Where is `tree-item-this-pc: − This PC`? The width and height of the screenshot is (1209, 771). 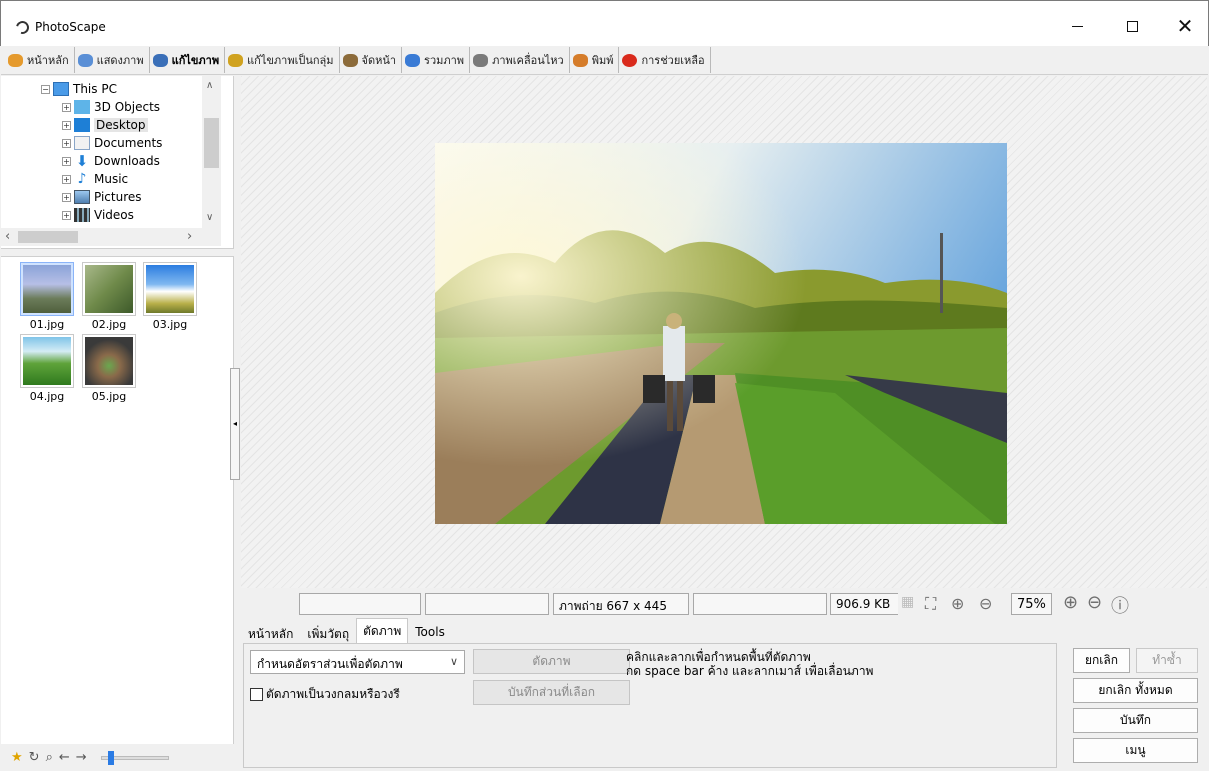
tree-item-this-pc: − This PC is located at coordinates (79, 89).